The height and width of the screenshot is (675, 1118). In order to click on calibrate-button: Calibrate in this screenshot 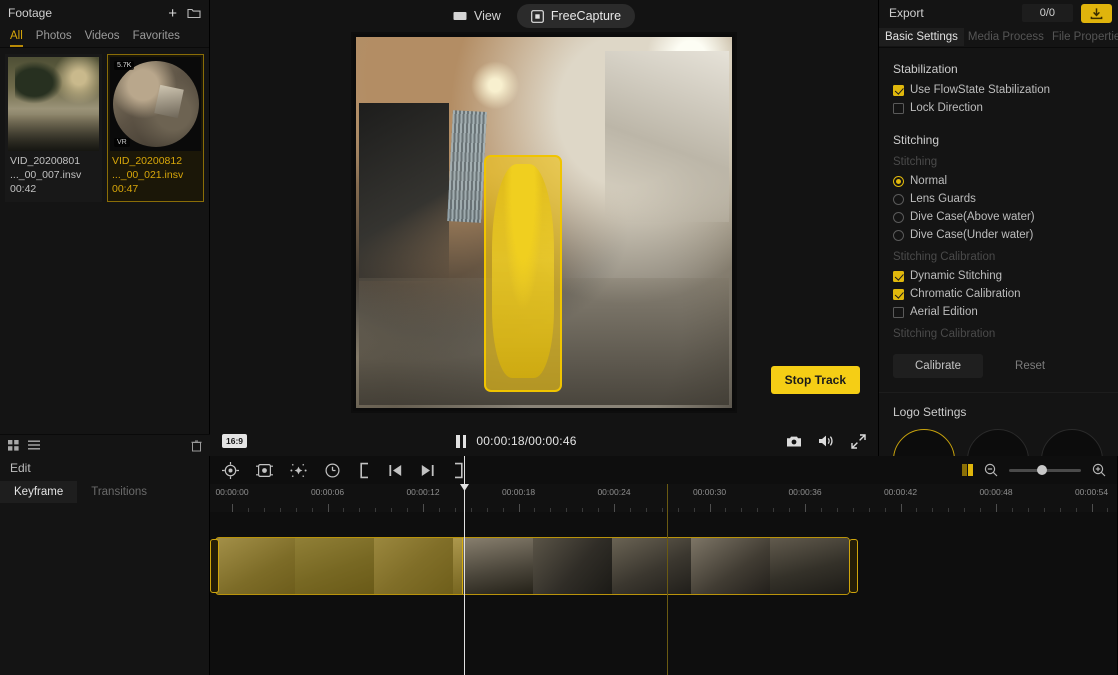, I will do `click(938, 366)`.